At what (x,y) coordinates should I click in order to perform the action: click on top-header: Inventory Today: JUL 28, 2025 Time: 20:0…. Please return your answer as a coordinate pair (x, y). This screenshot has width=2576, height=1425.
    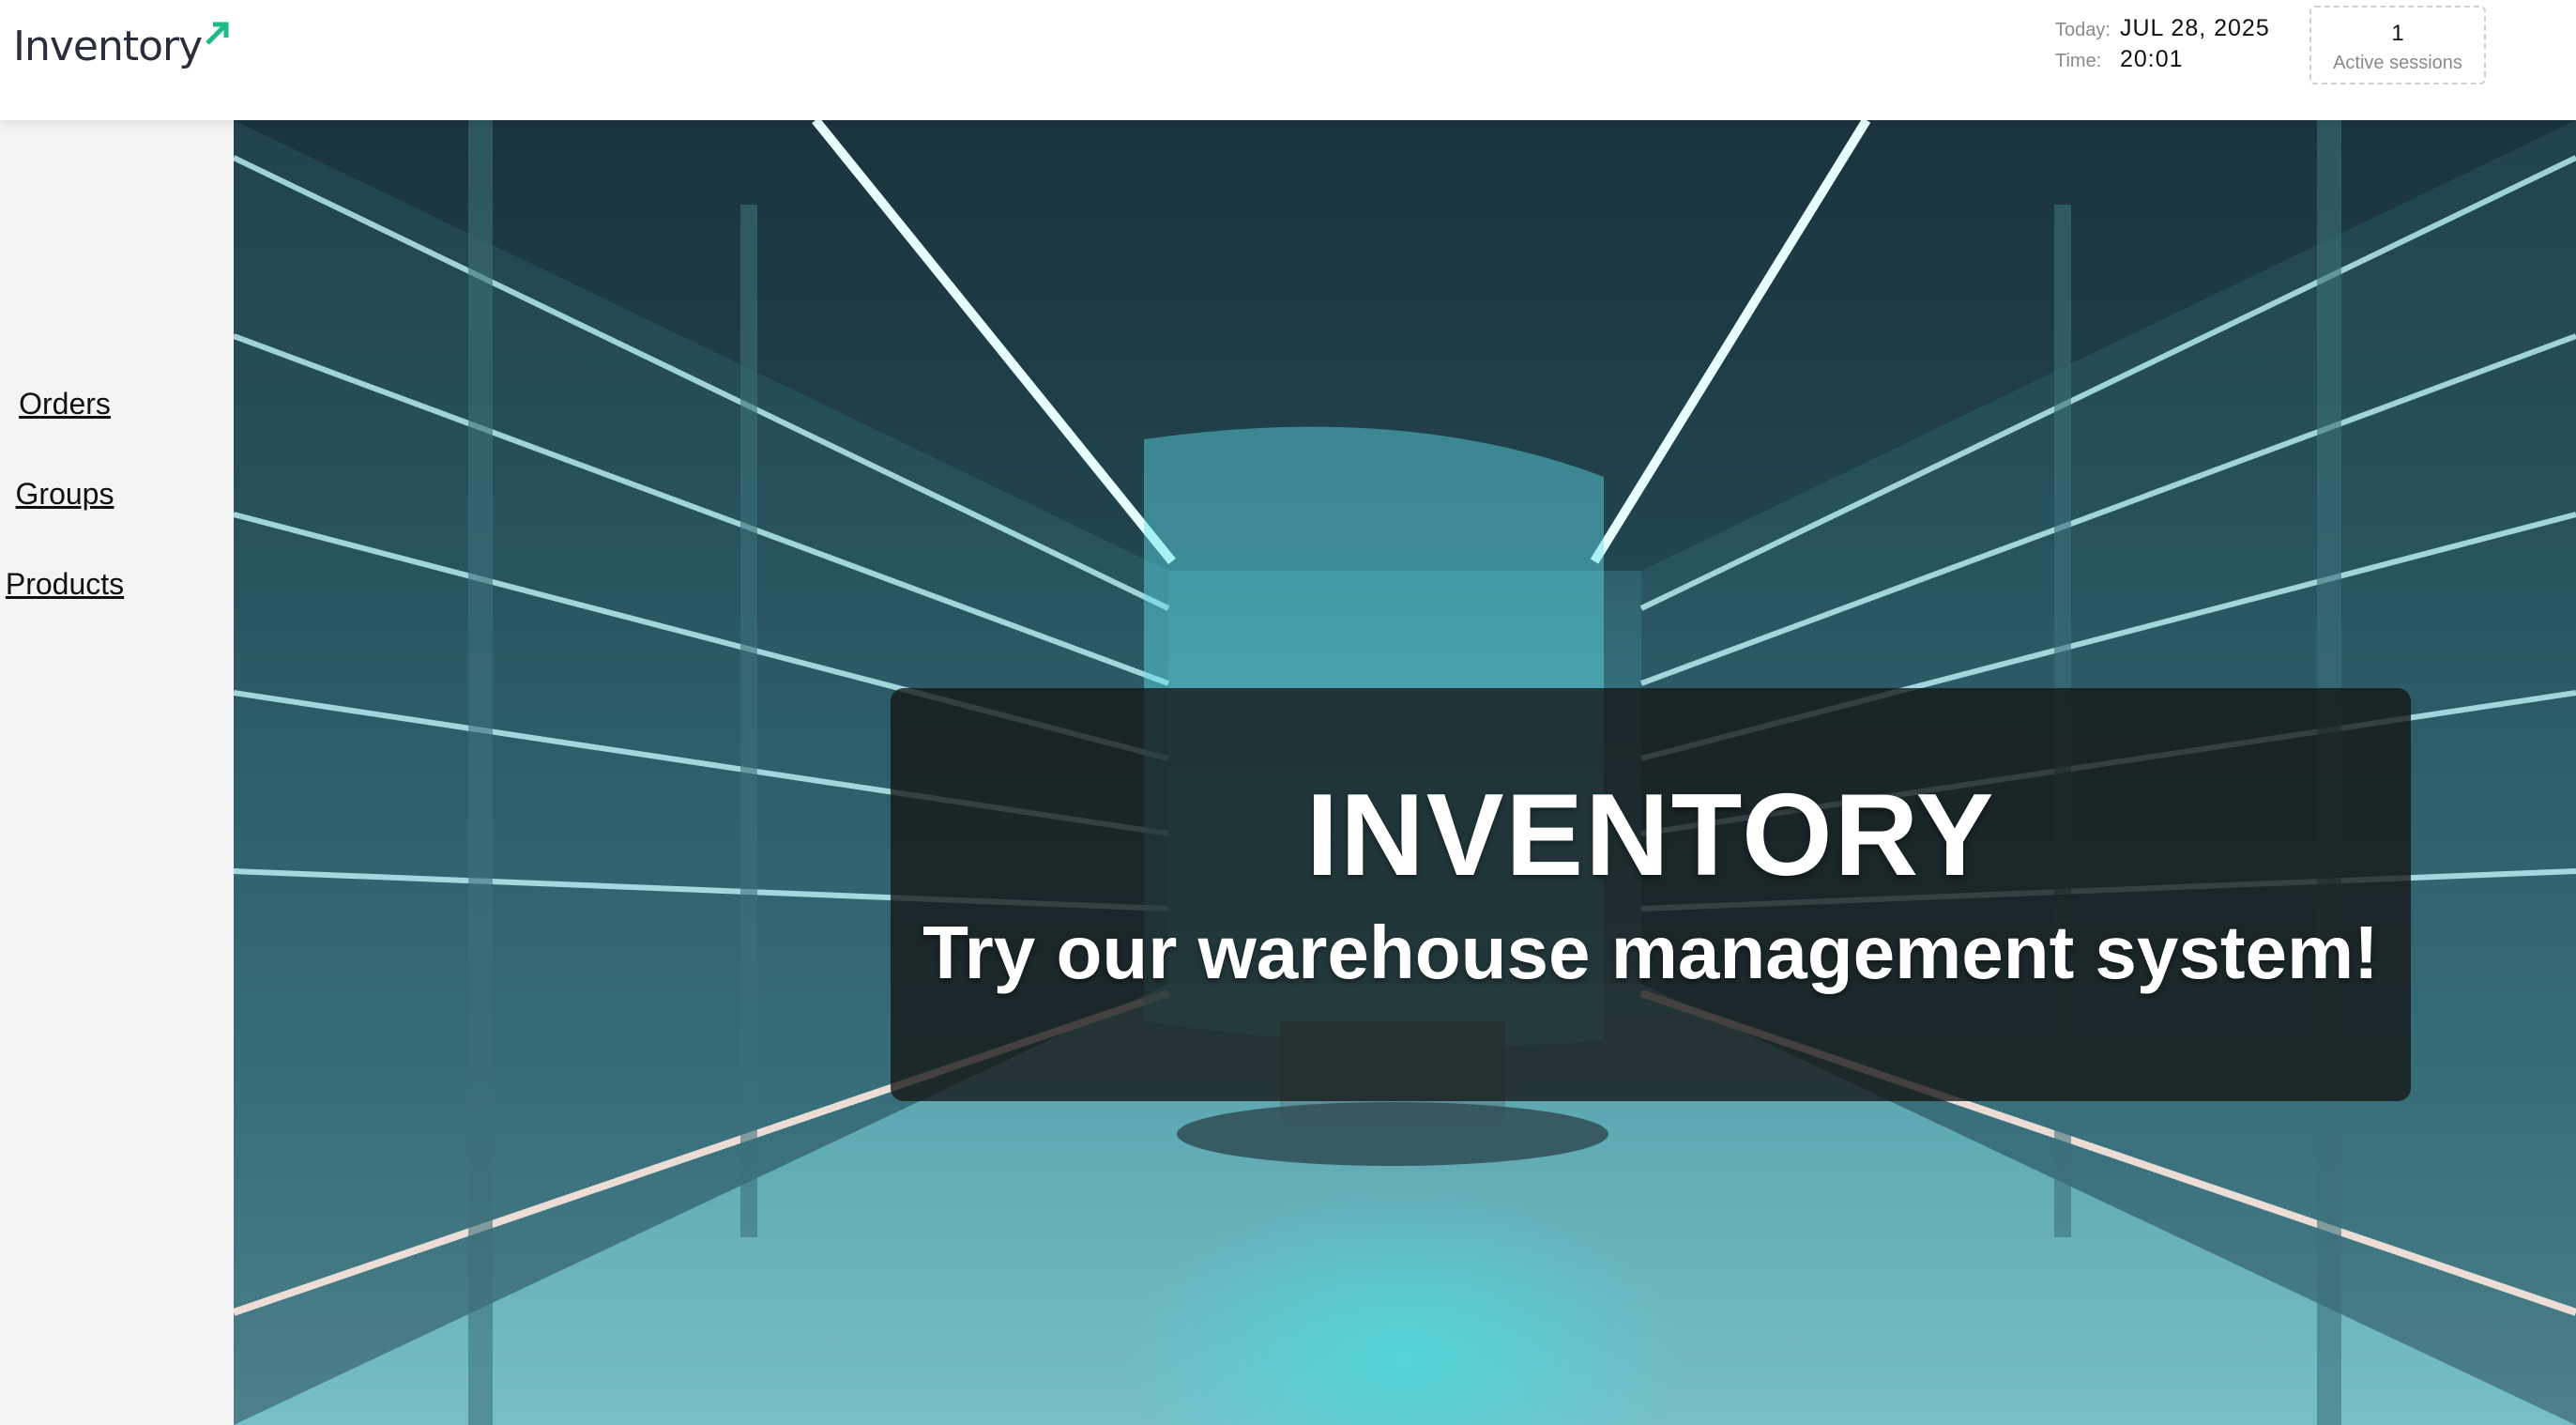
    Looking at the image, I should click on (1288, 60).